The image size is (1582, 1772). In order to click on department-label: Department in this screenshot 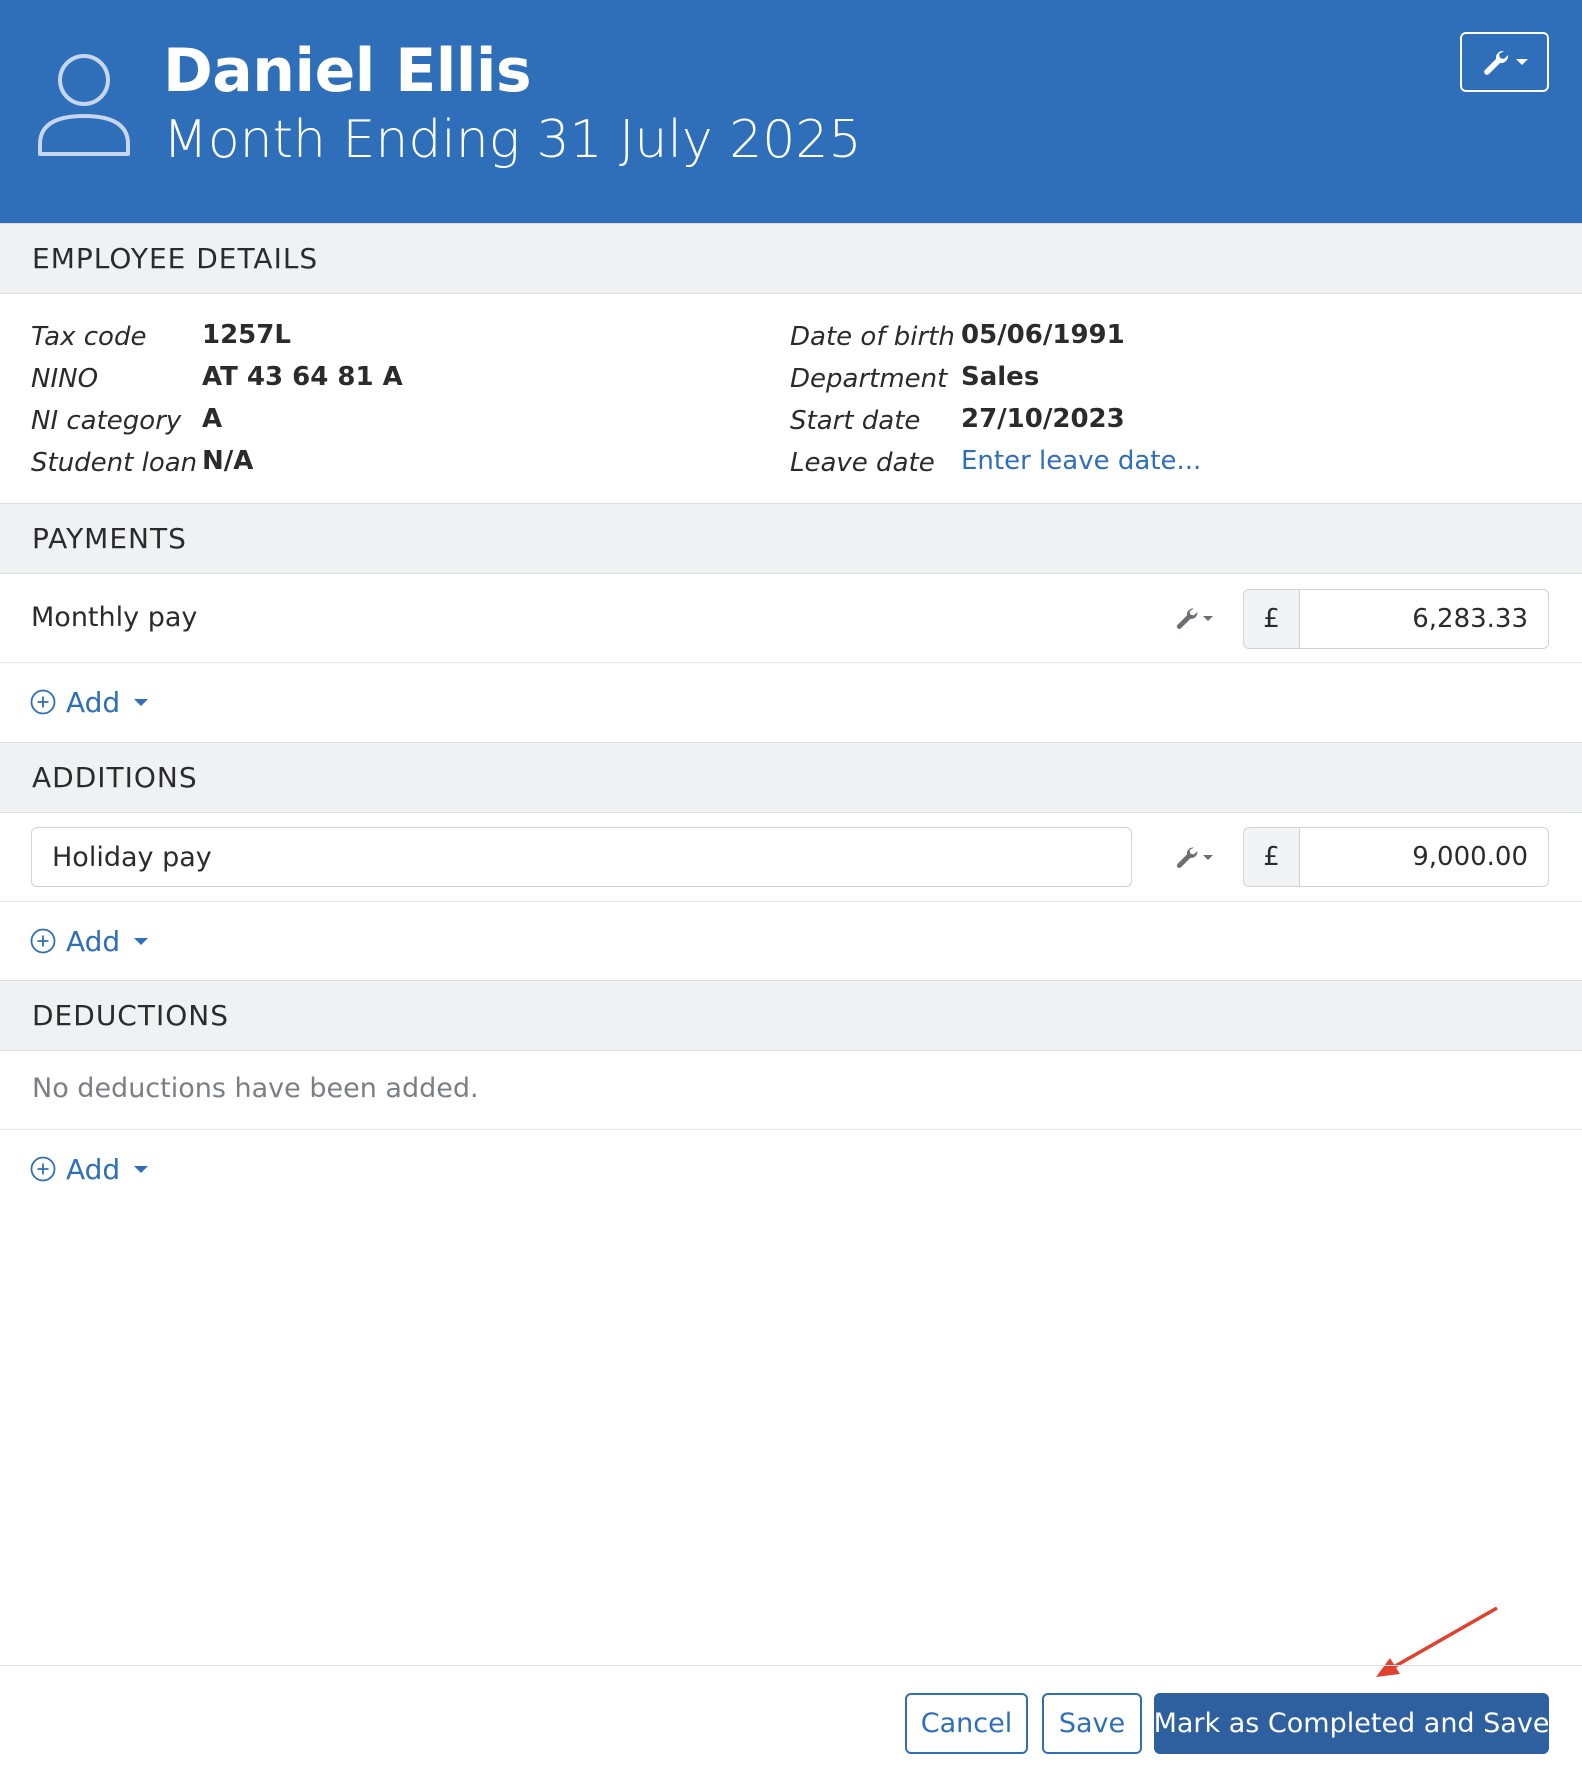, I will do `click(869, 379)`.